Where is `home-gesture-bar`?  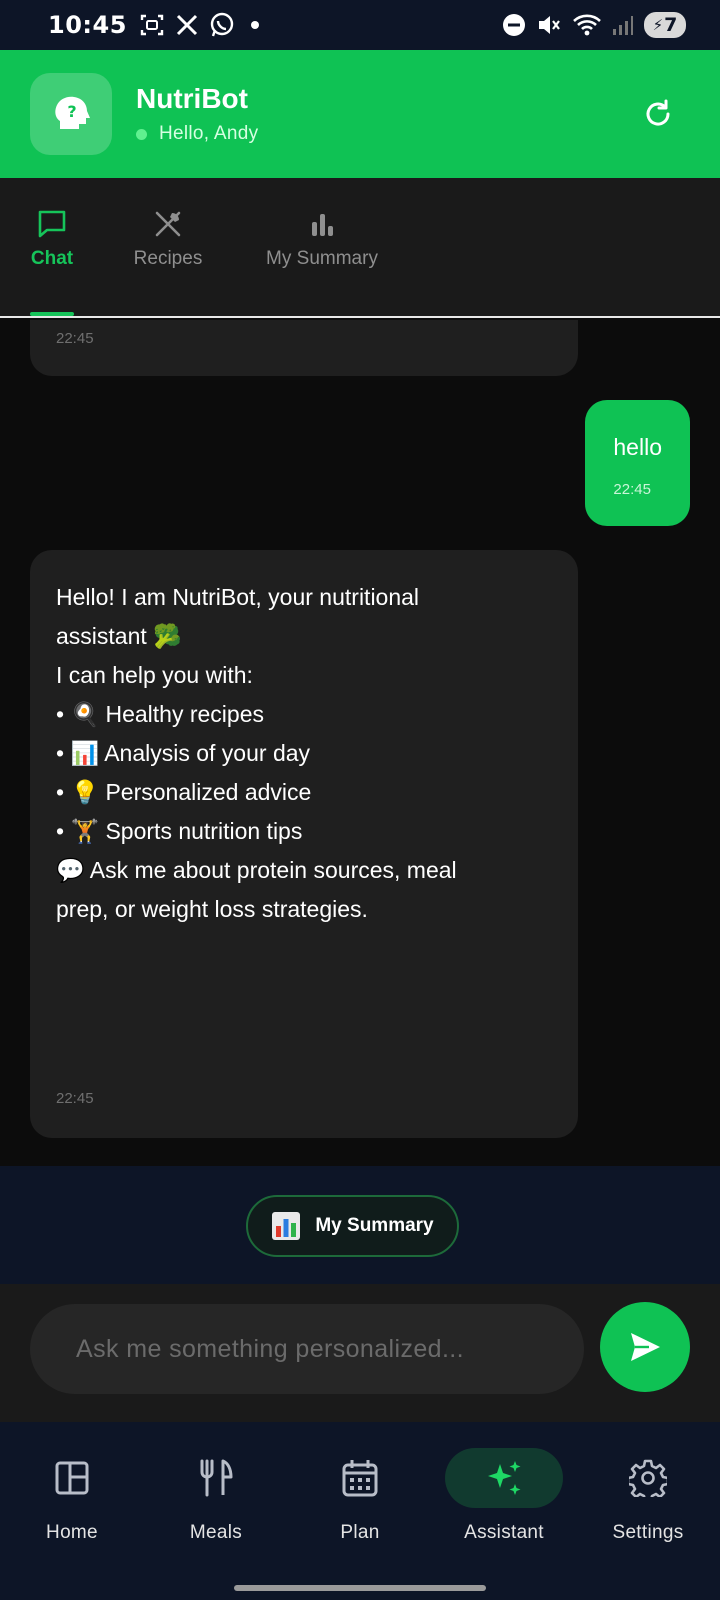 home-gesture-bar is located at coordinates (360, 1588).